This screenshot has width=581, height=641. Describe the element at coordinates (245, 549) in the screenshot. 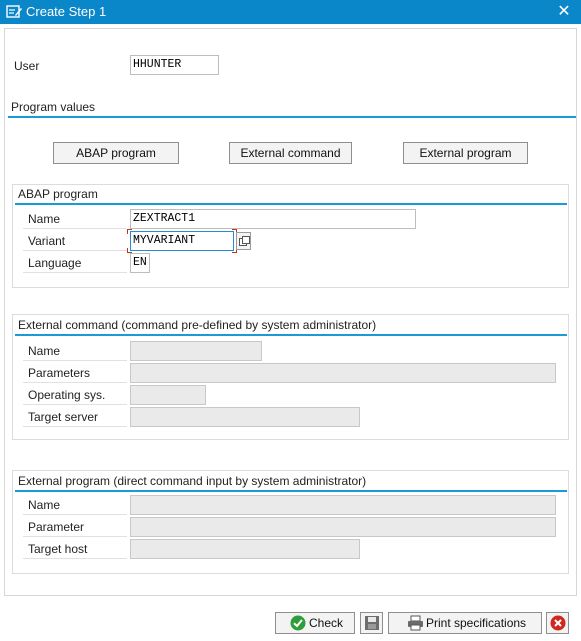

I see `ext-program-target-host-field` at that location.